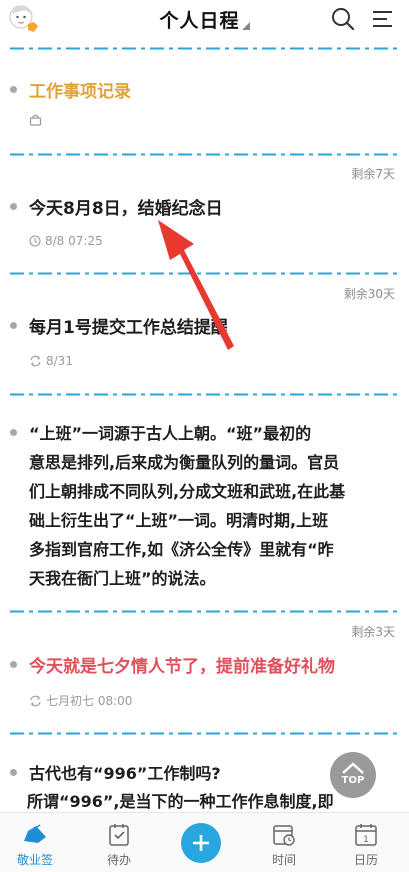 The image size is (409, 872). I want to click on item-repeat: 8/31, so click(51, 361).